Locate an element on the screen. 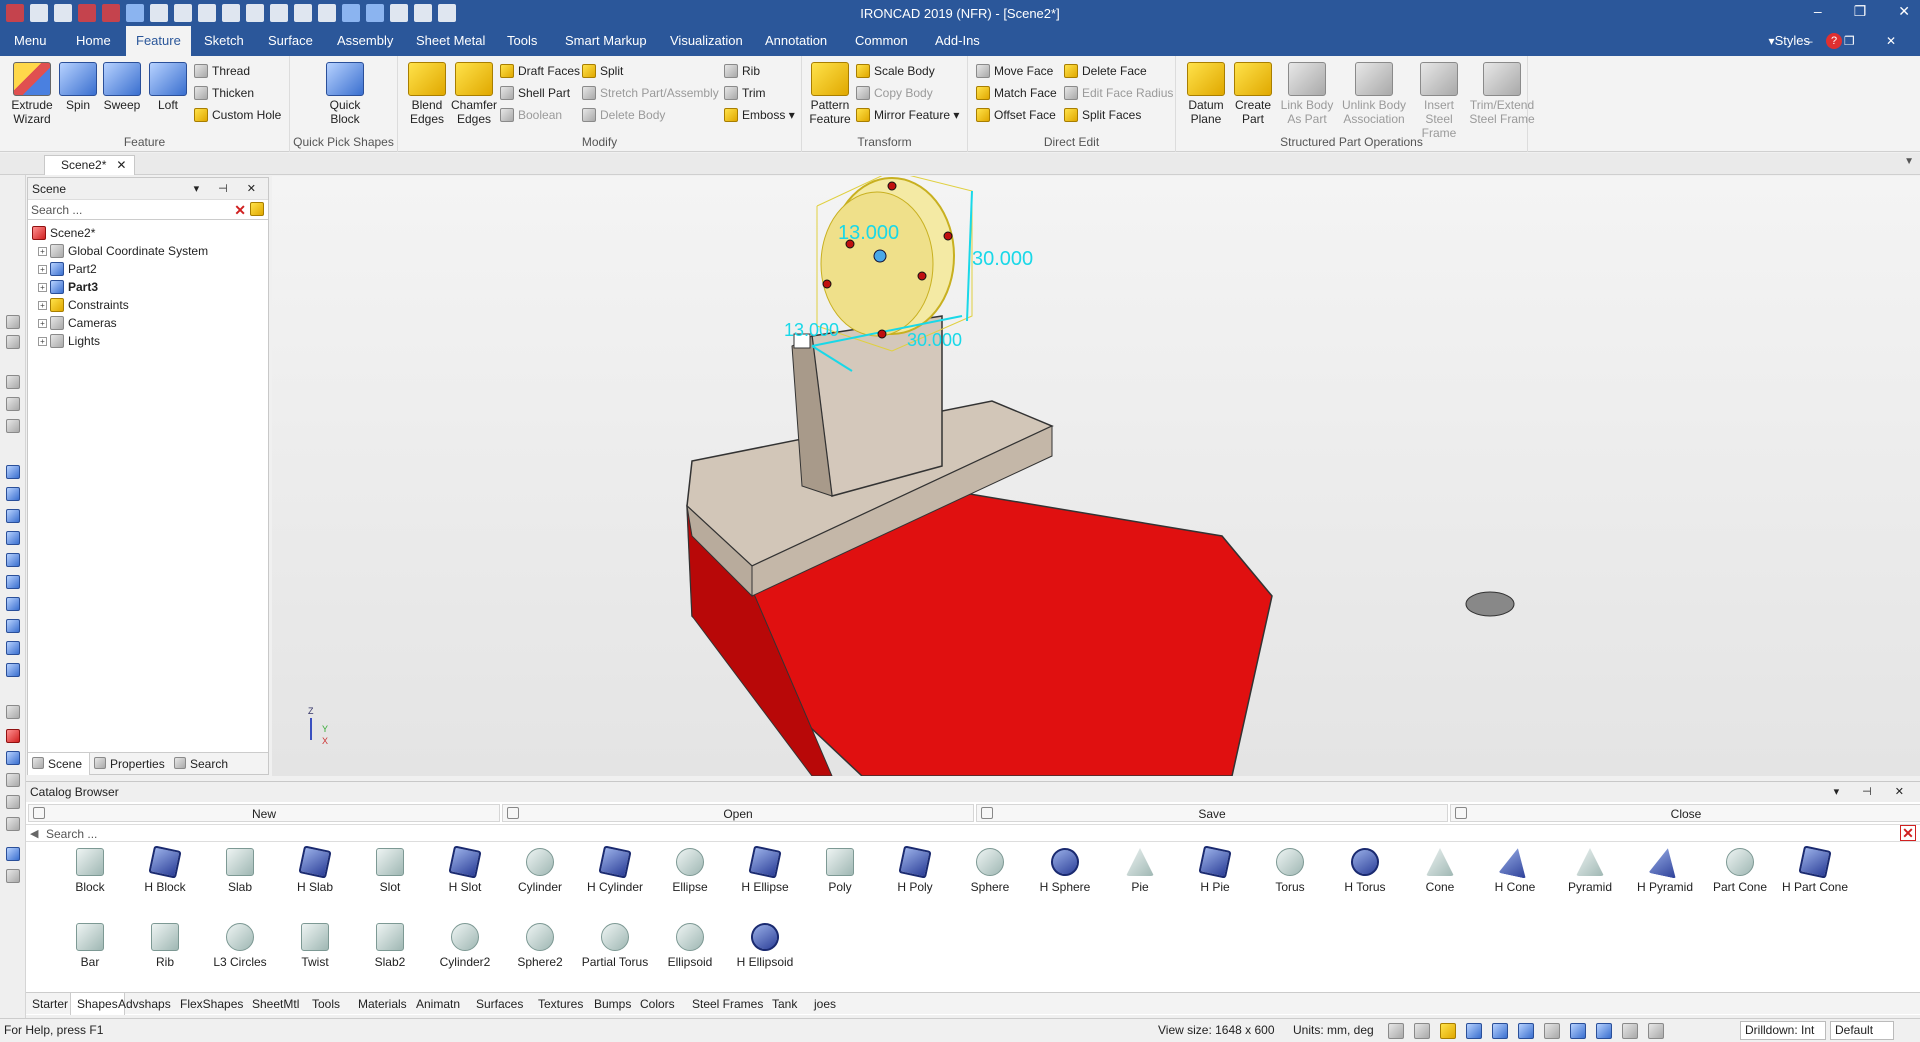 This screenshot has width=1920, height=1042. back-arrow-icon: ◀ is located at coordinates (34, 833).